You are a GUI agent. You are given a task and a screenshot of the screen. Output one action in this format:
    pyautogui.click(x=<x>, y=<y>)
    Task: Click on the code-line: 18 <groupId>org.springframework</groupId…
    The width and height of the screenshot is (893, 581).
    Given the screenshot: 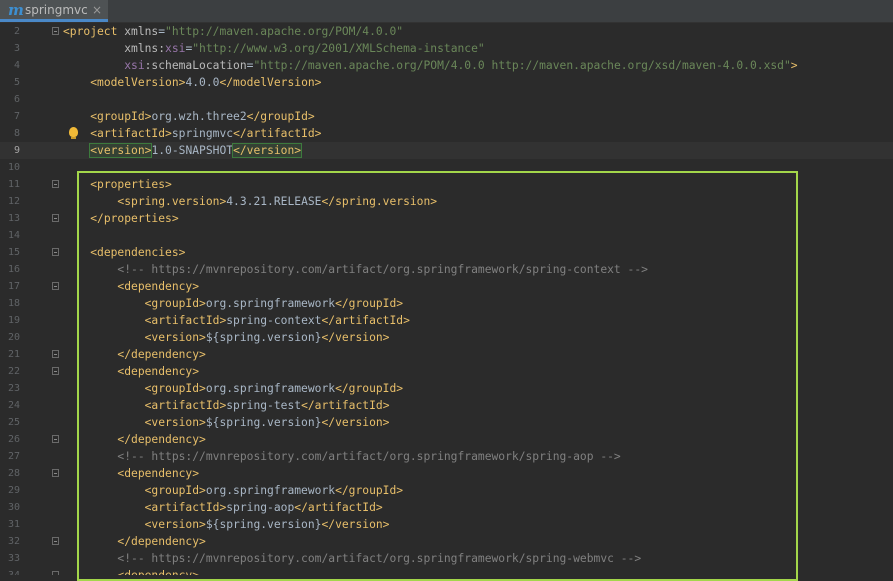 What is the action you would take?
    pyautogui.click(x=446, y=303)
    